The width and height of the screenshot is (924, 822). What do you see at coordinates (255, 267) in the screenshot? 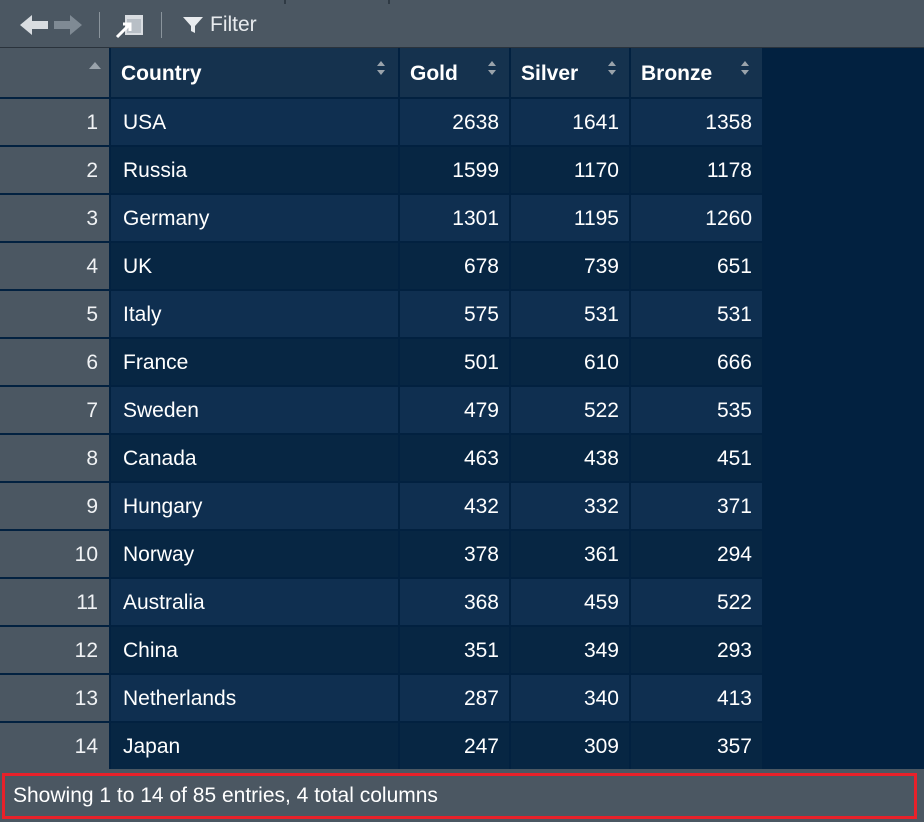
I see `cell-country: UK` at bounding box center [255, 267].